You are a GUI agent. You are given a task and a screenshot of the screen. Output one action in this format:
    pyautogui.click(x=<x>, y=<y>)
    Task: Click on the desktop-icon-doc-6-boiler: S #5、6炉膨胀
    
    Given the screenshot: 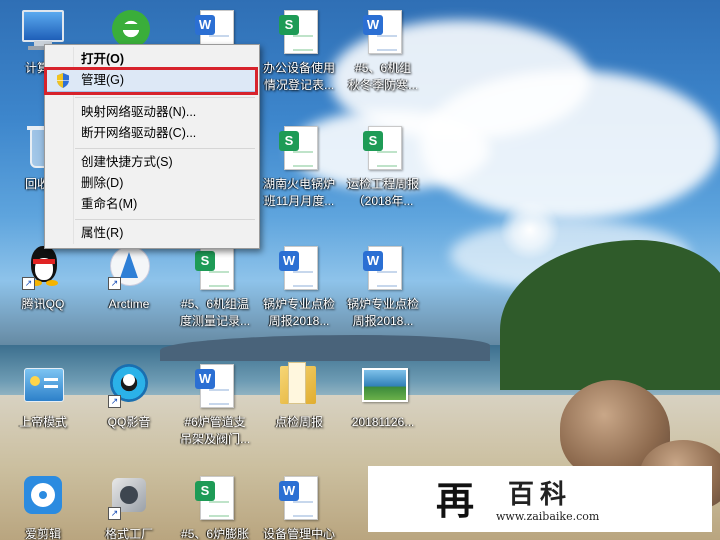 What is the action you would take?
    pyautogui.click(x=215, y=504)
    